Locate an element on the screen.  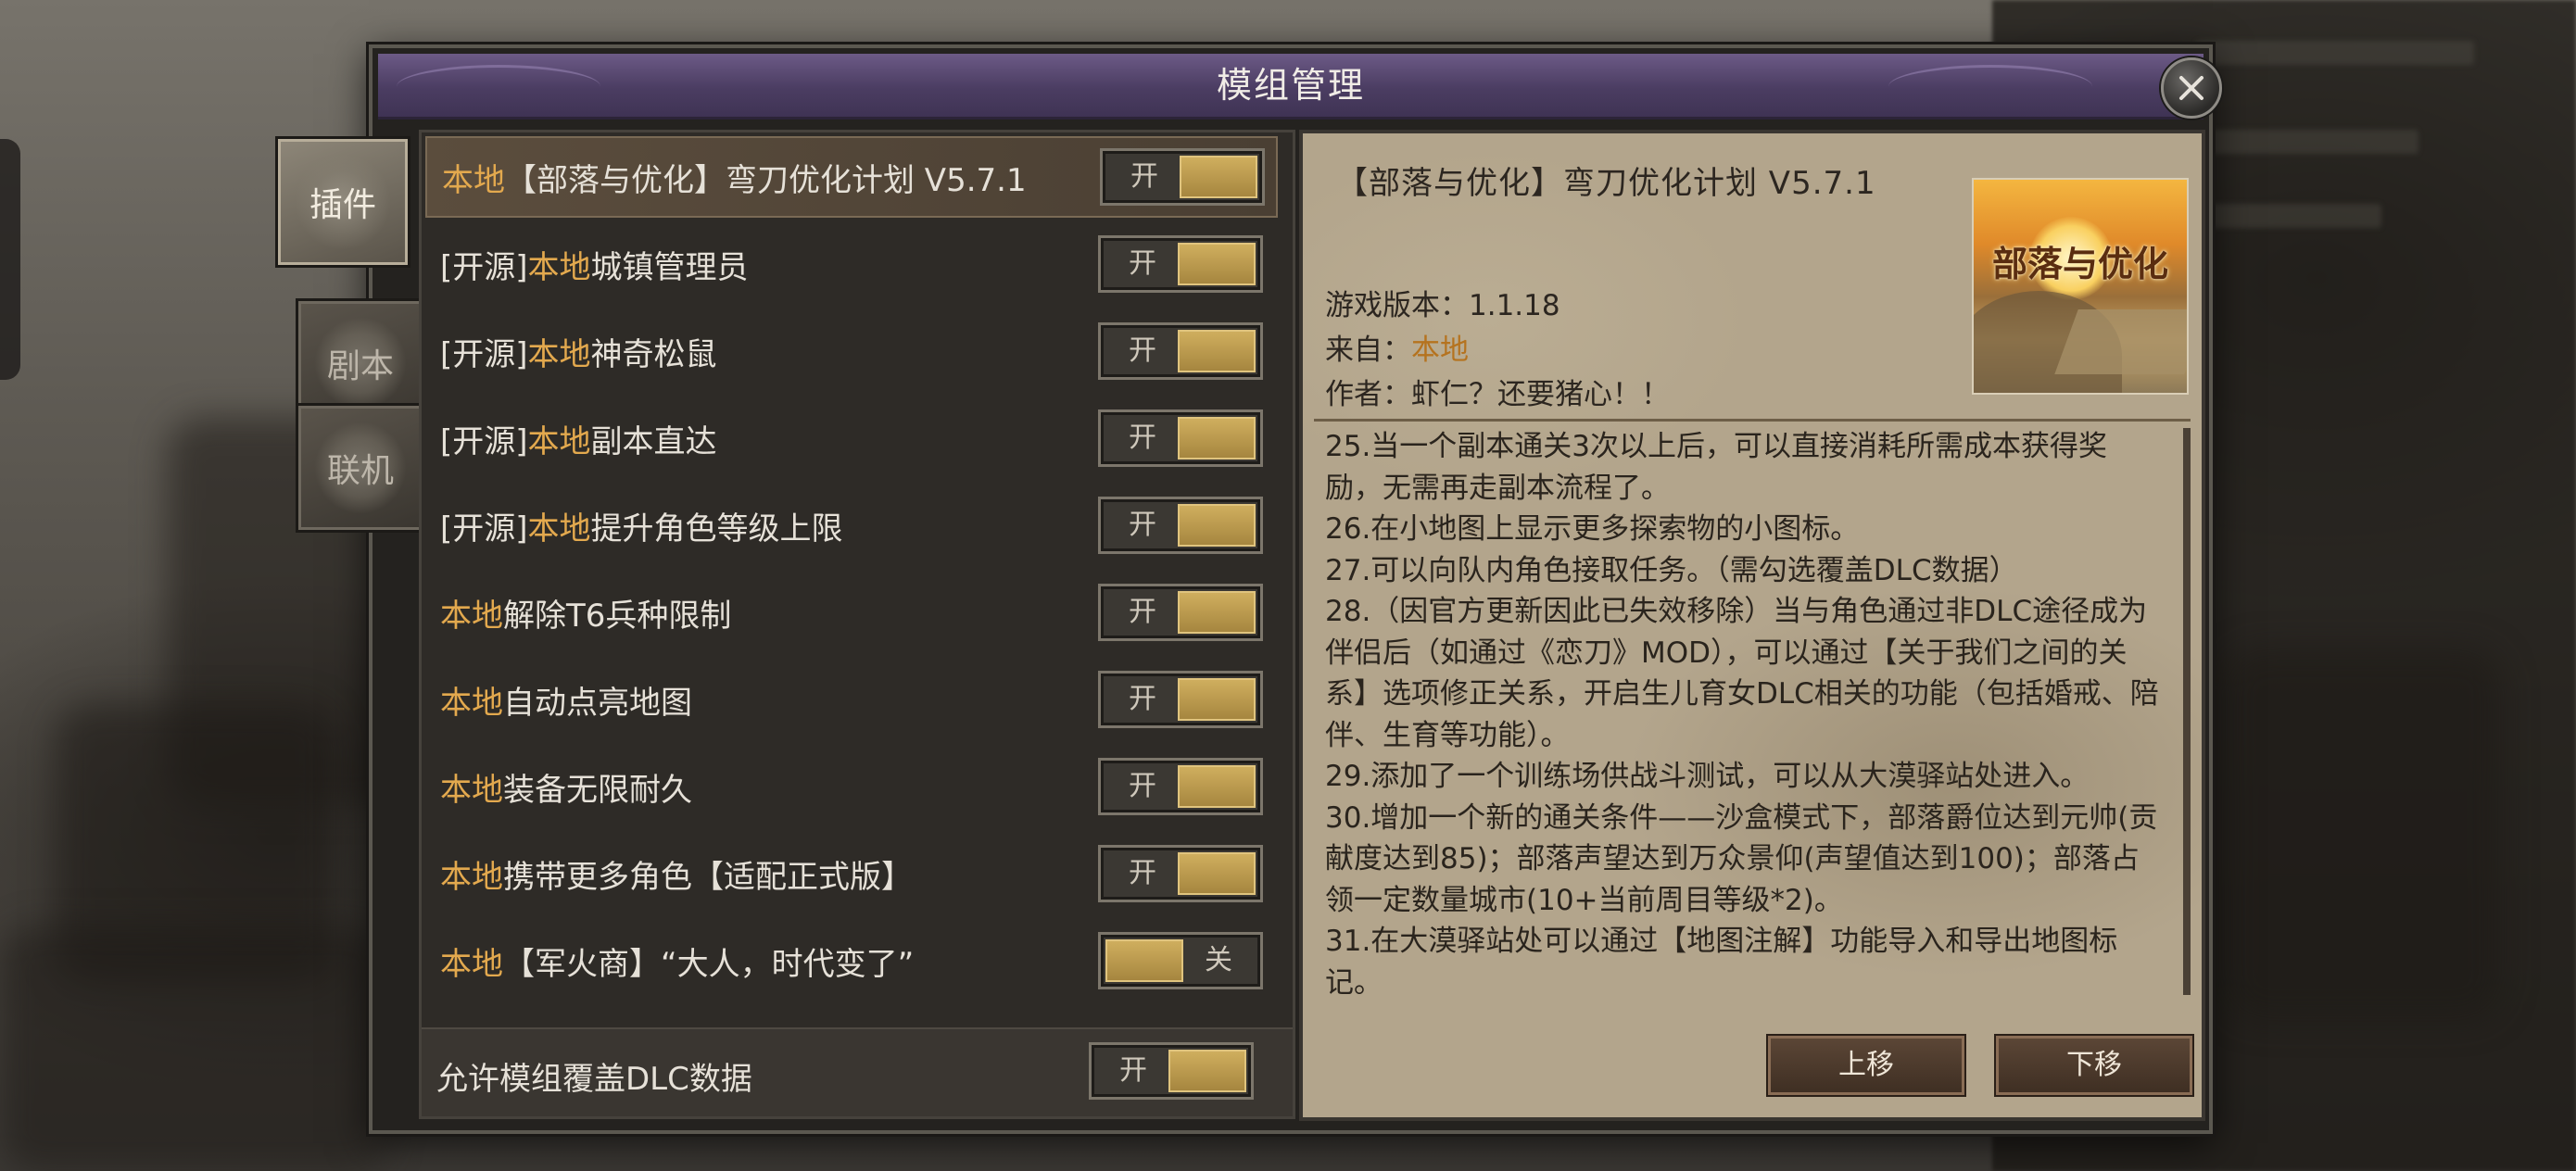
description-paragraph: 29.添加了一个训练场供战斗测试，可以从大漠驿站处进入。 is located at coordinates (1708, 777).